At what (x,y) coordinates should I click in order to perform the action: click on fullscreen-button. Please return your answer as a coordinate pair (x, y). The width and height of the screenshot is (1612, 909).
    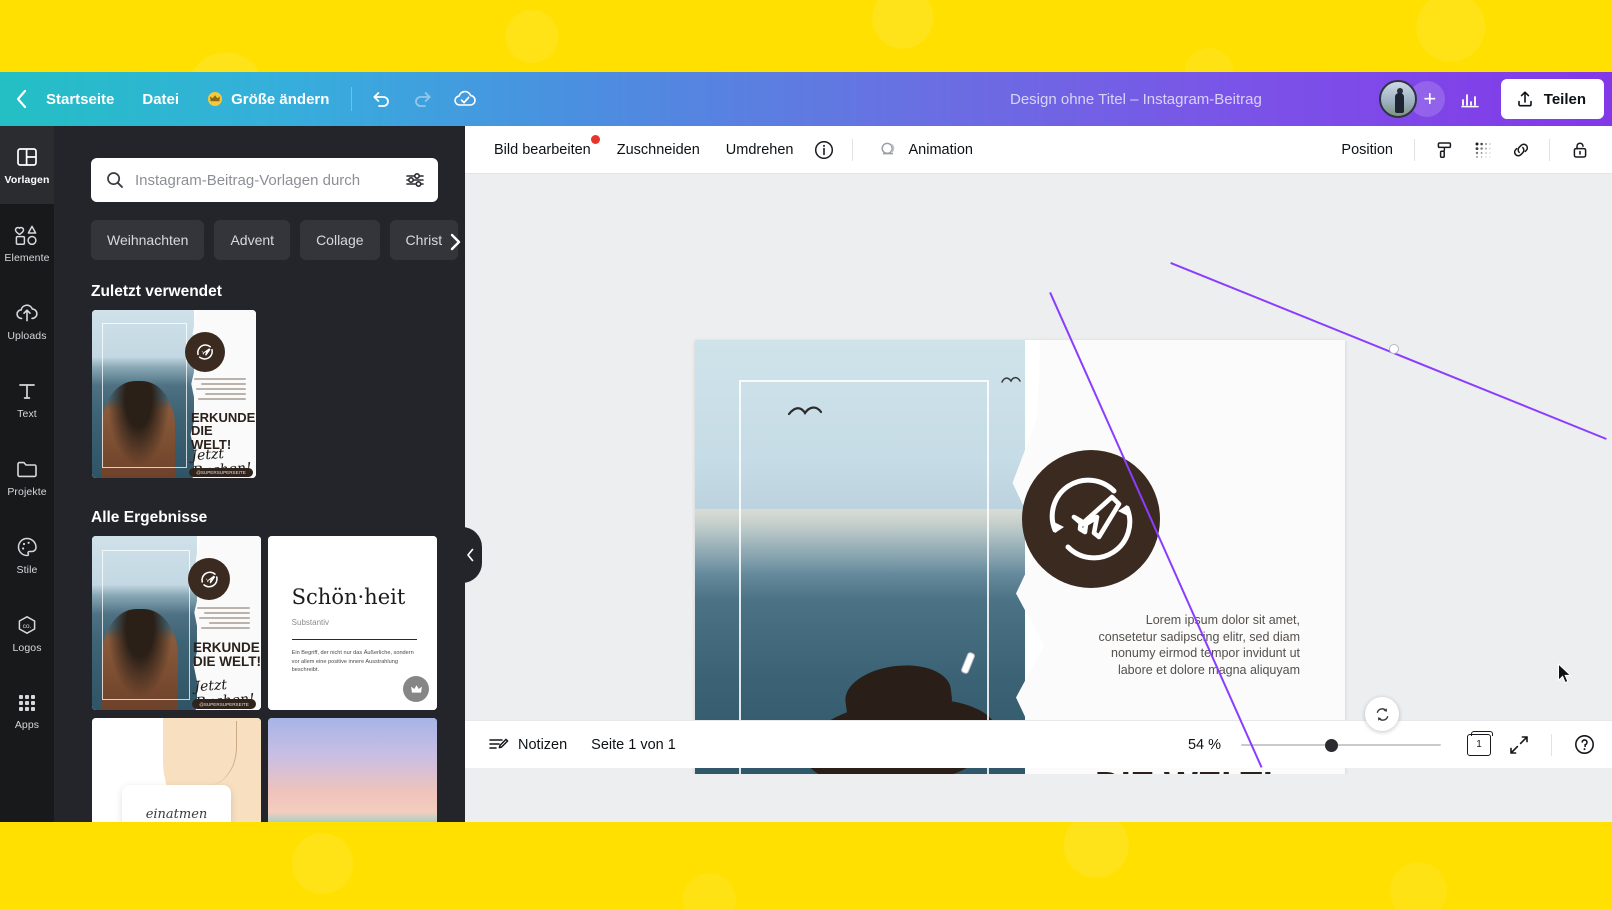
    Looking at the image, I should click on (1519, 745).